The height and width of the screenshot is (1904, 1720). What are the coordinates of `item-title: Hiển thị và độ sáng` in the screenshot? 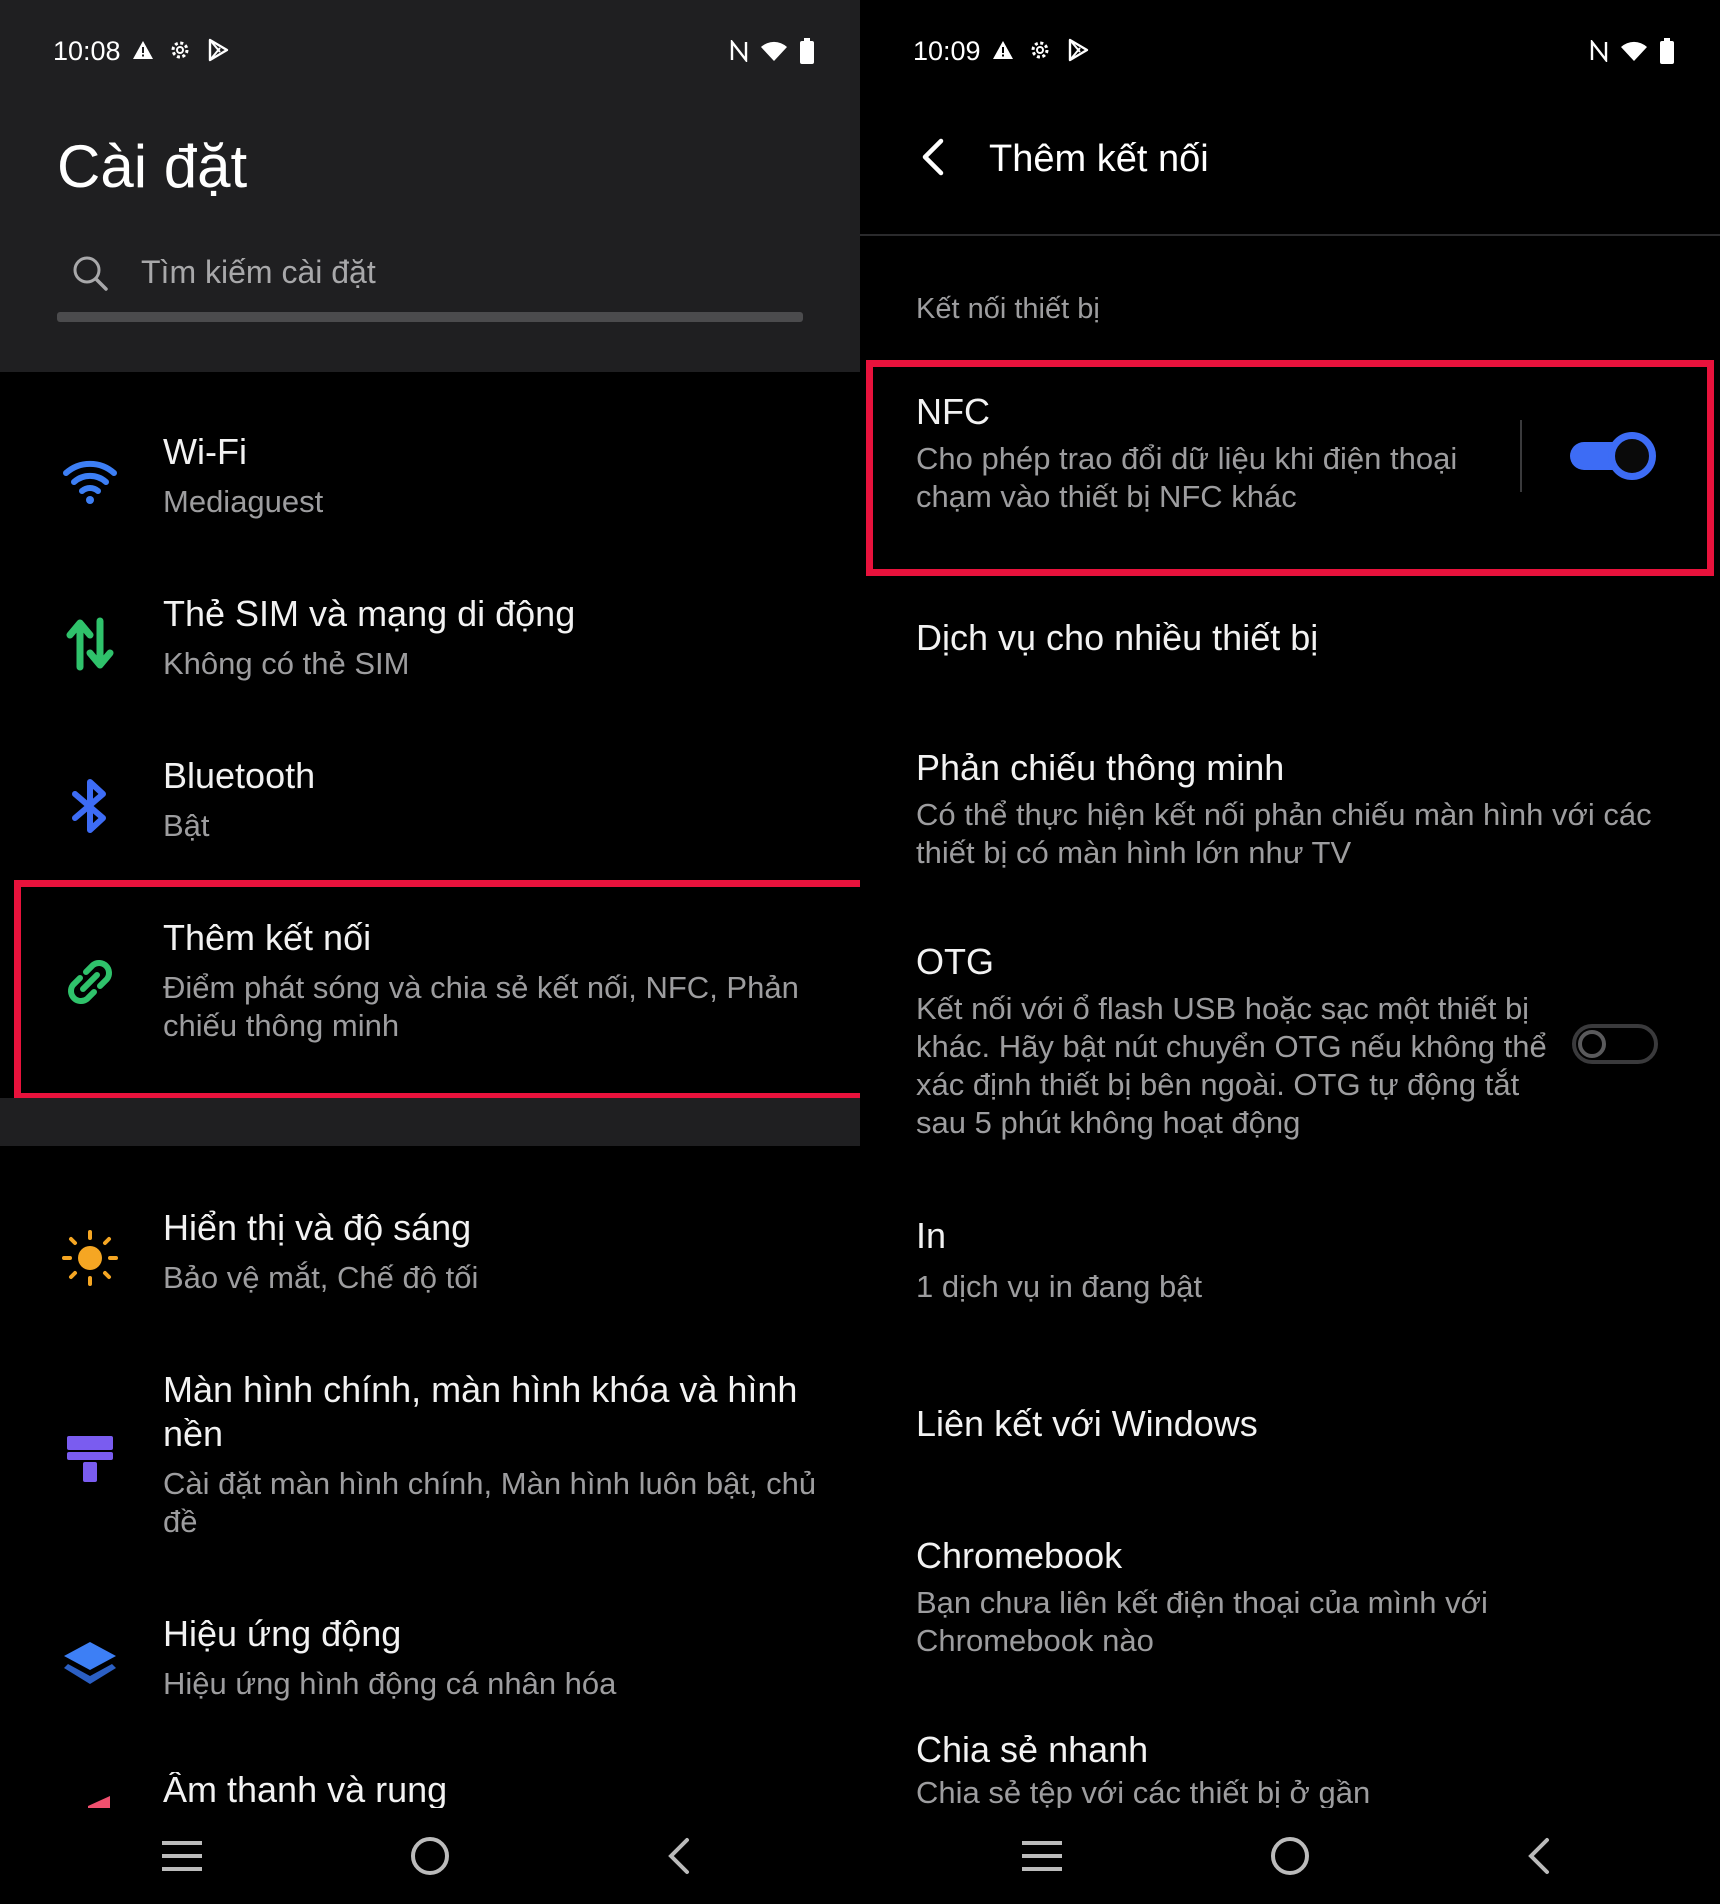 It's located at (317, 1227).